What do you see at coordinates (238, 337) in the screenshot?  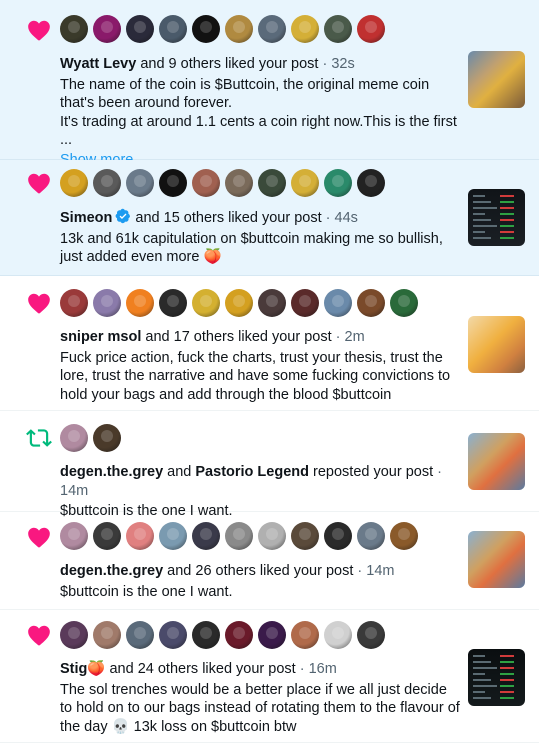 I see `notification-action-text: and 17 others liked your post` at bounding box center [238, 337].